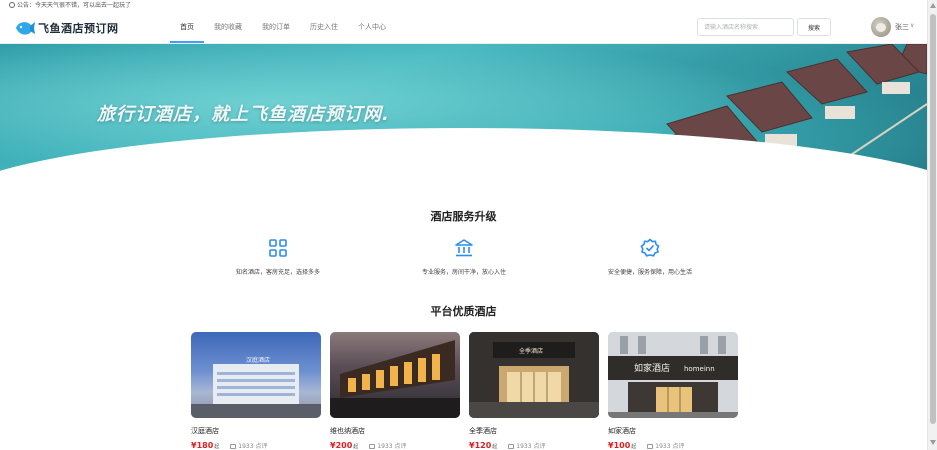 This screenshot has height=450, width=937. What do you see at coordinates (256, 387) in the screenshot?
I see `hanting-building: 汉庭酒店` at bounding box center [256, 387].